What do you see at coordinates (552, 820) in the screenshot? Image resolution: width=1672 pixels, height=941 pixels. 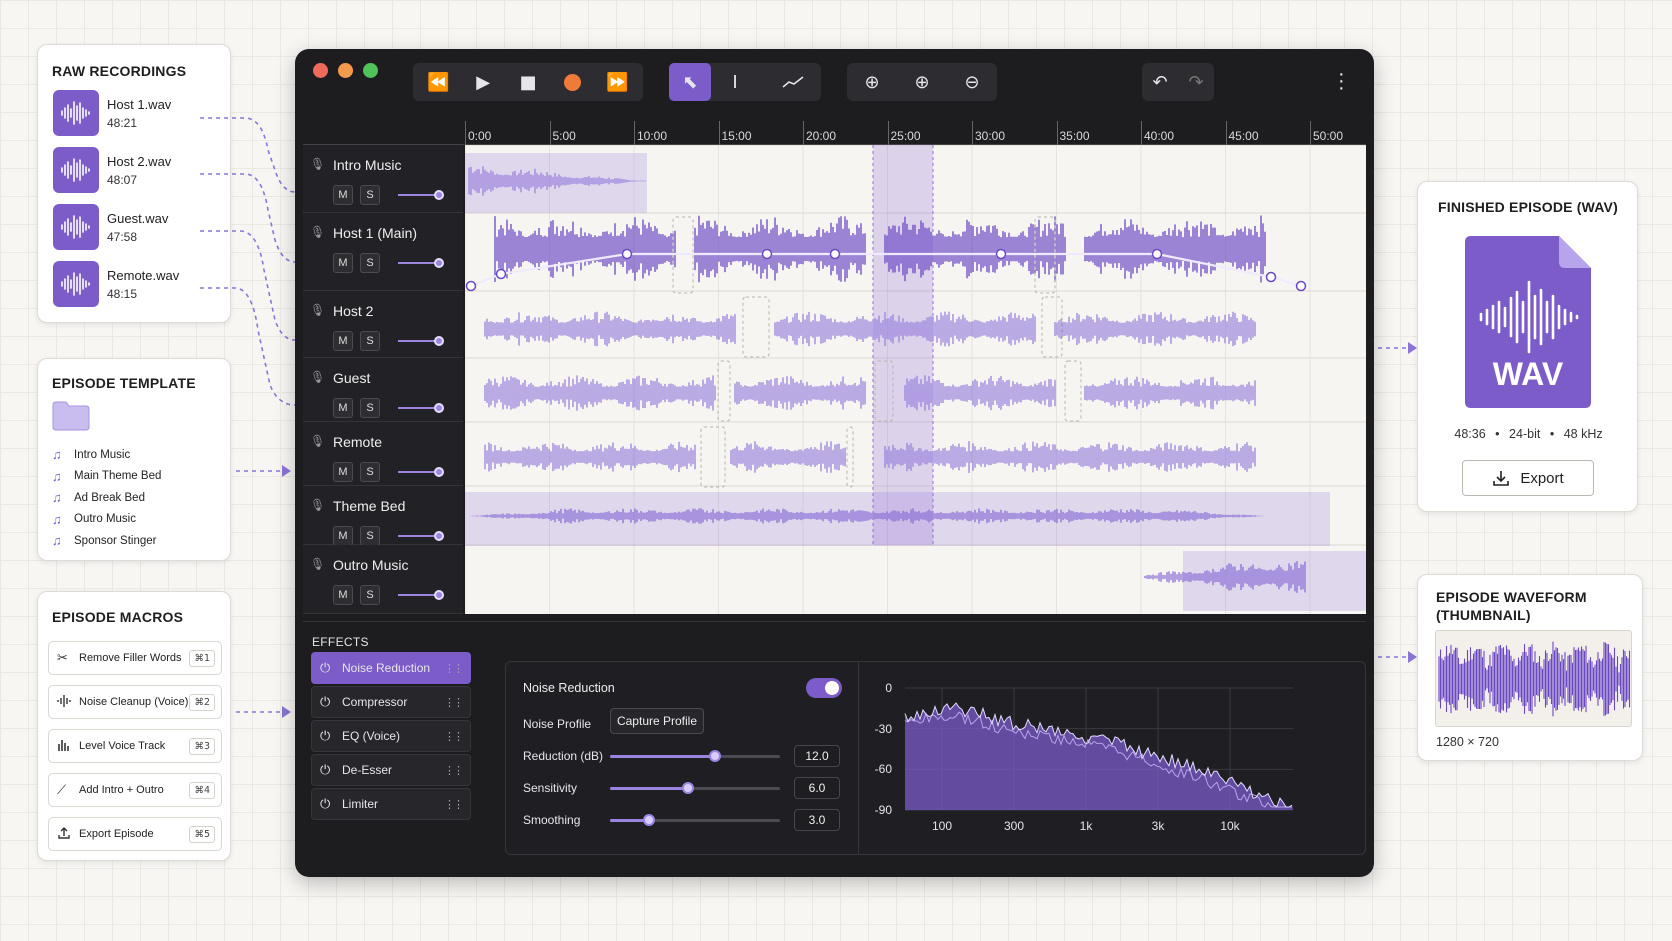 I see `param-label: Smoothing` at bounding box center [552, 820].